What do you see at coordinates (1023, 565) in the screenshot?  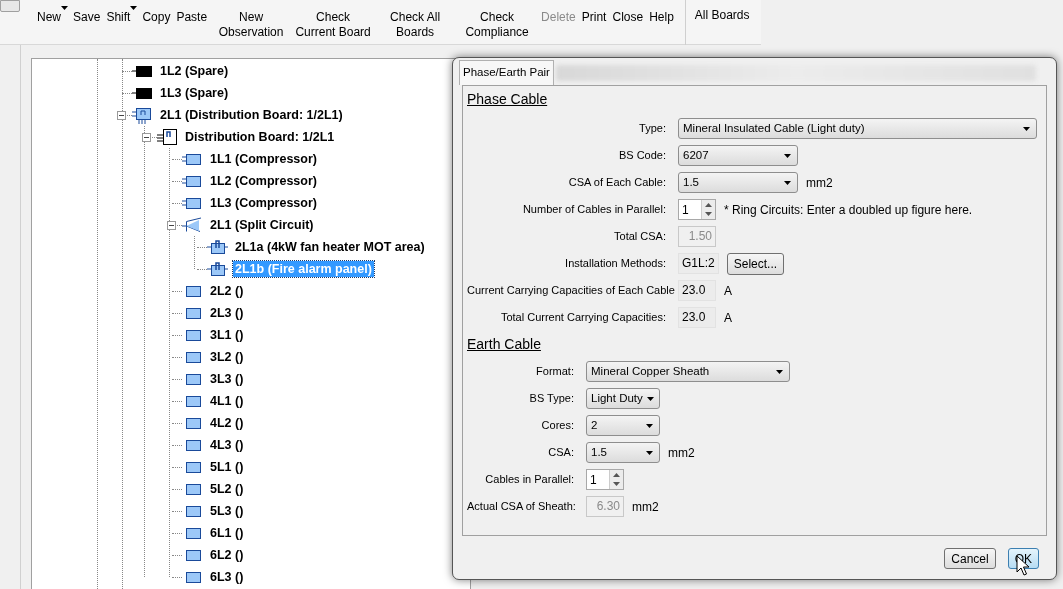 I see `cursor-icon` at bounding box center [1023, 565].